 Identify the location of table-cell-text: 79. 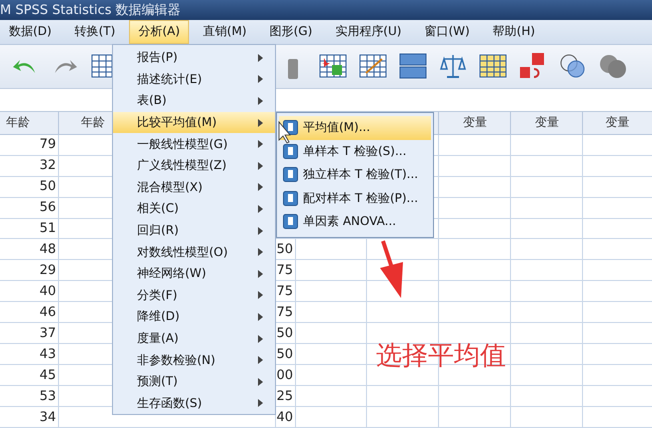
(47, 145).